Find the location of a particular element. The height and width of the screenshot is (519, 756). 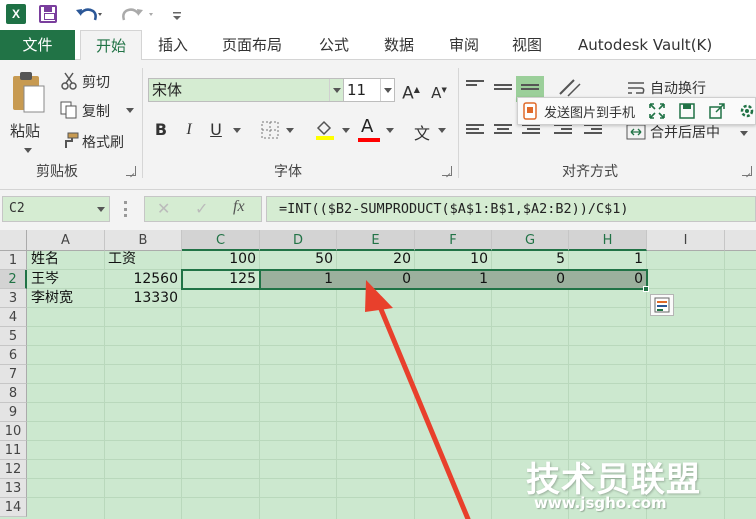

cell-g1: 5 is located at coordinates (530, 259).